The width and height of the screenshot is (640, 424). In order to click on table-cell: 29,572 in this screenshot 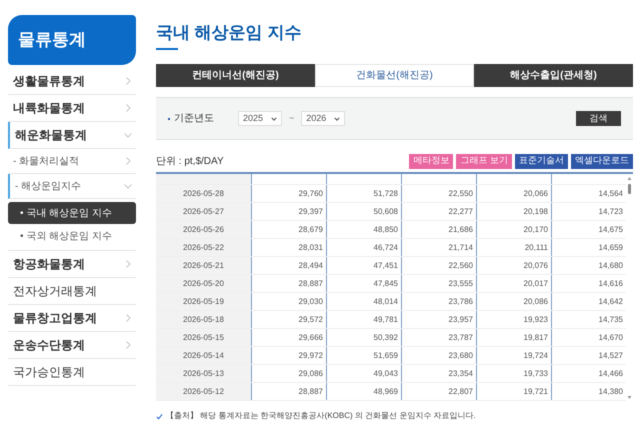, I will do `click(288, 319)`.